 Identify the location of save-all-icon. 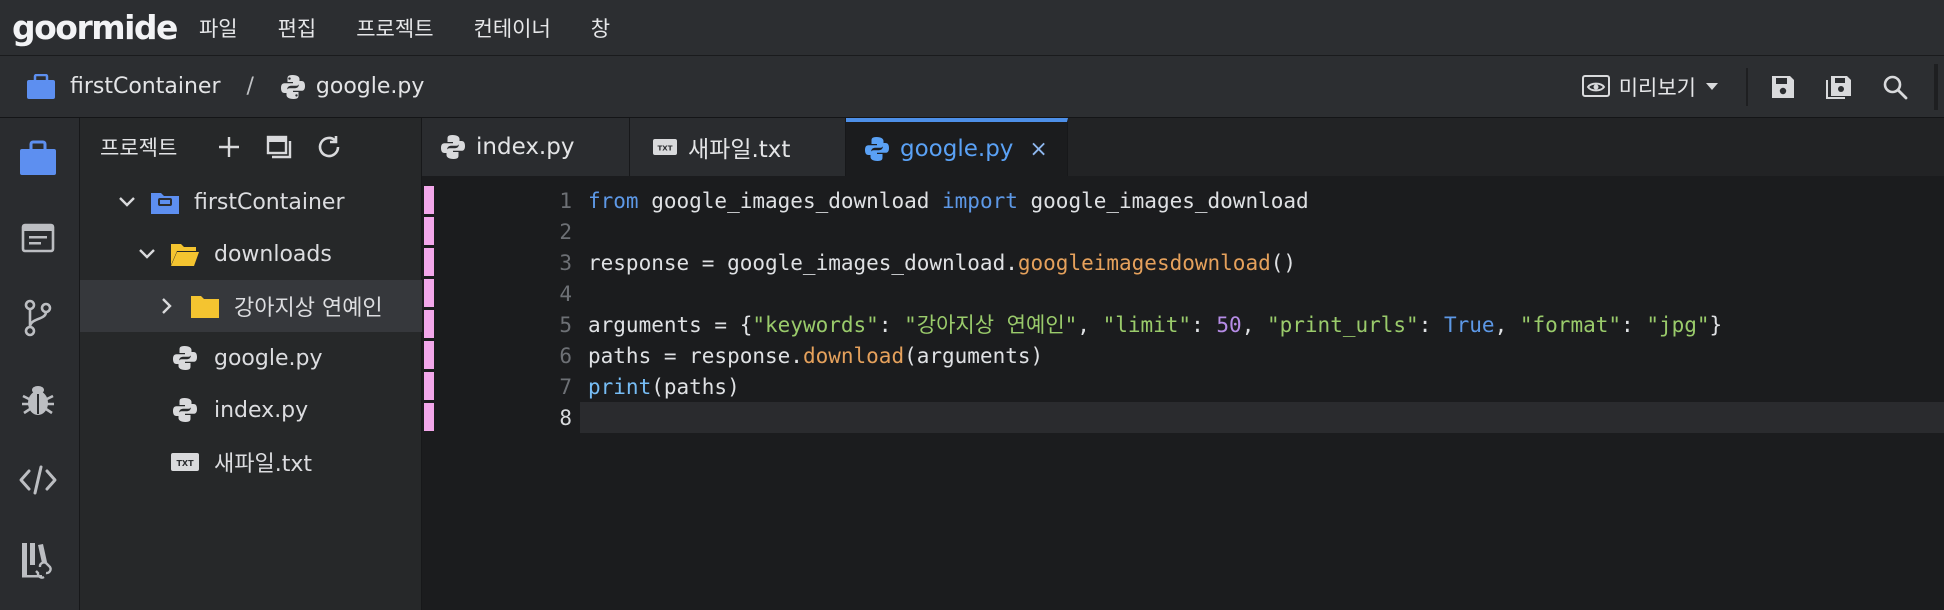
(1839, 87).